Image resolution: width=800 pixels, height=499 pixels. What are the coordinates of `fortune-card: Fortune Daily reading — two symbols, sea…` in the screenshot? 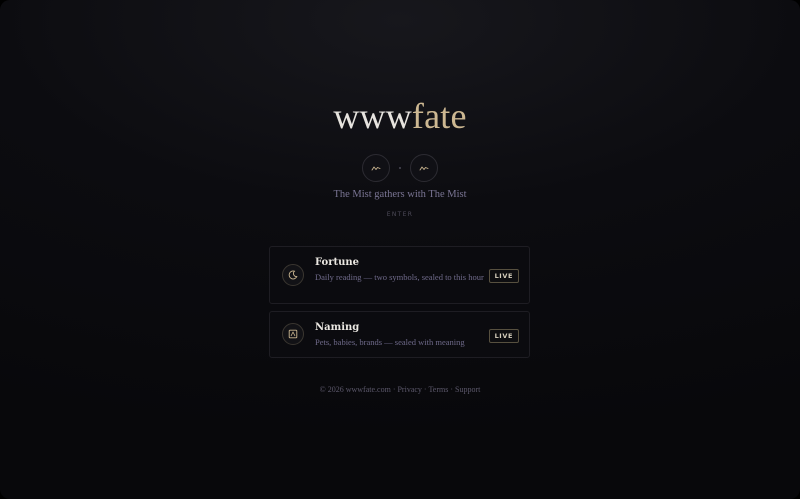 It's located at (399, 275).